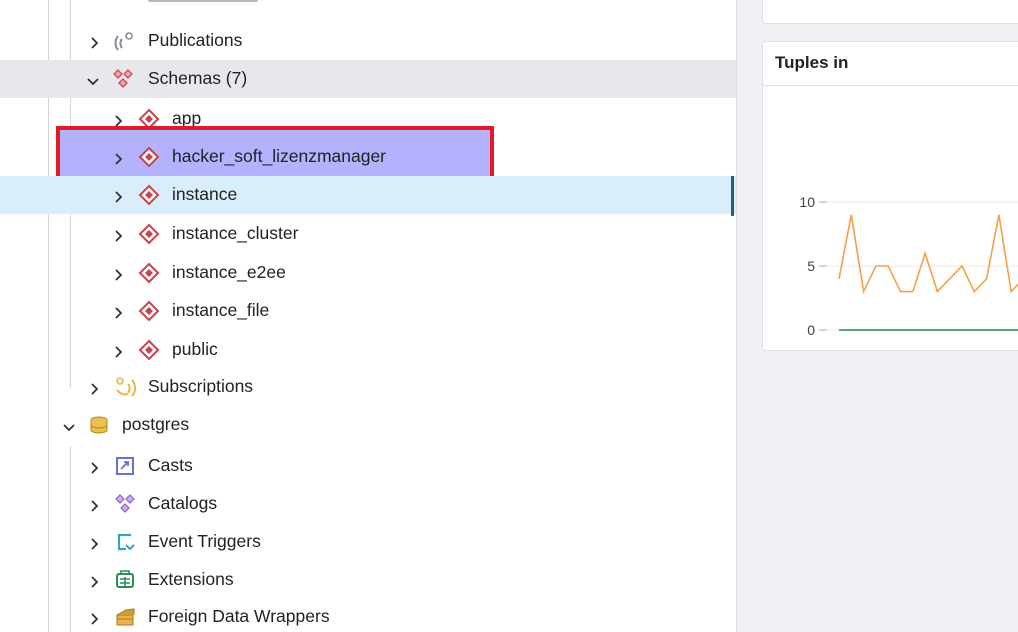 The height and width of the screenshot is (632, 1018). Describe the element at coordinates (205, 194) in the screenshot. I see `tree-item-label: instance` at that location.